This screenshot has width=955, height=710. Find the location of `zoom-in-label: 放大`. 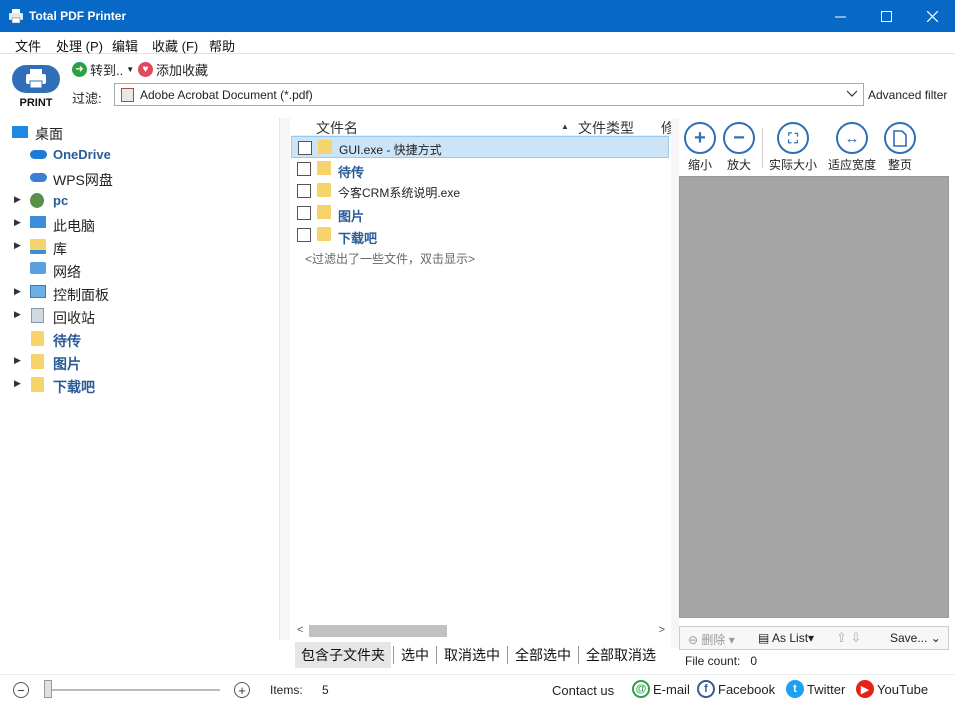

zoom-in-label: 放大 is located at coordinates (738, 165).